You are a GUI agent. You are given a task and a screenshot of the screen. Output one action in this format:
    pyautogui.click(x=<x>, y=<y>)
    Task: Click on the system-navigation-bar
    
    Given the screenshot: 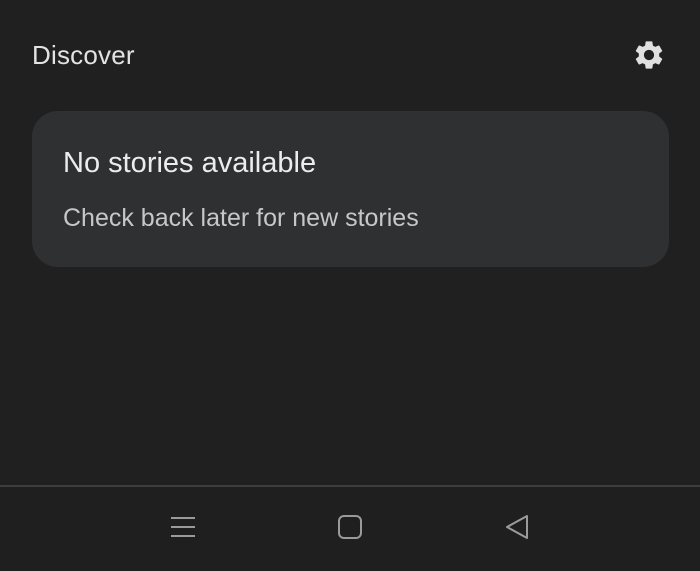 What is the action you would take?
    pyautogui.click(x=350, y=529)
    